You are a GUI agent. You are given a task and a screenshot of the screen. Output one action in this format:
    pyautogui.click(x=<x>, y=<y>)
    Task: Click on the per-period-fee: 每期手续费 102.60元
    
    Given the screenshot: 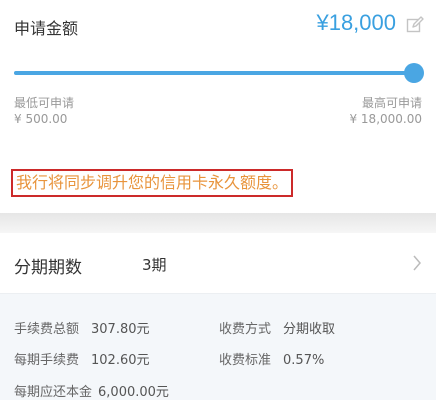 What is the action you would take?
    pyautogui.click(x=82, y=358)
    